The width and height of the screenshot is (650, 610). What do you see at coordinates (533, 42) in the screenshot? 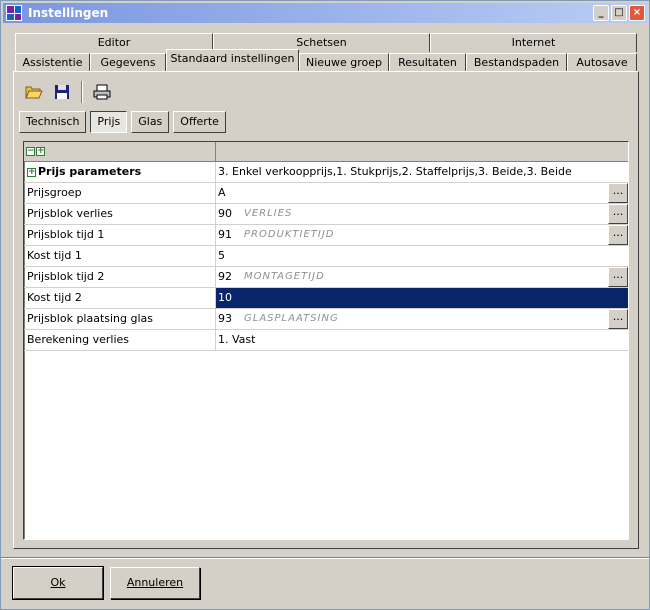
I see `tab-internet: Internet` at bounding box center [533, 42].